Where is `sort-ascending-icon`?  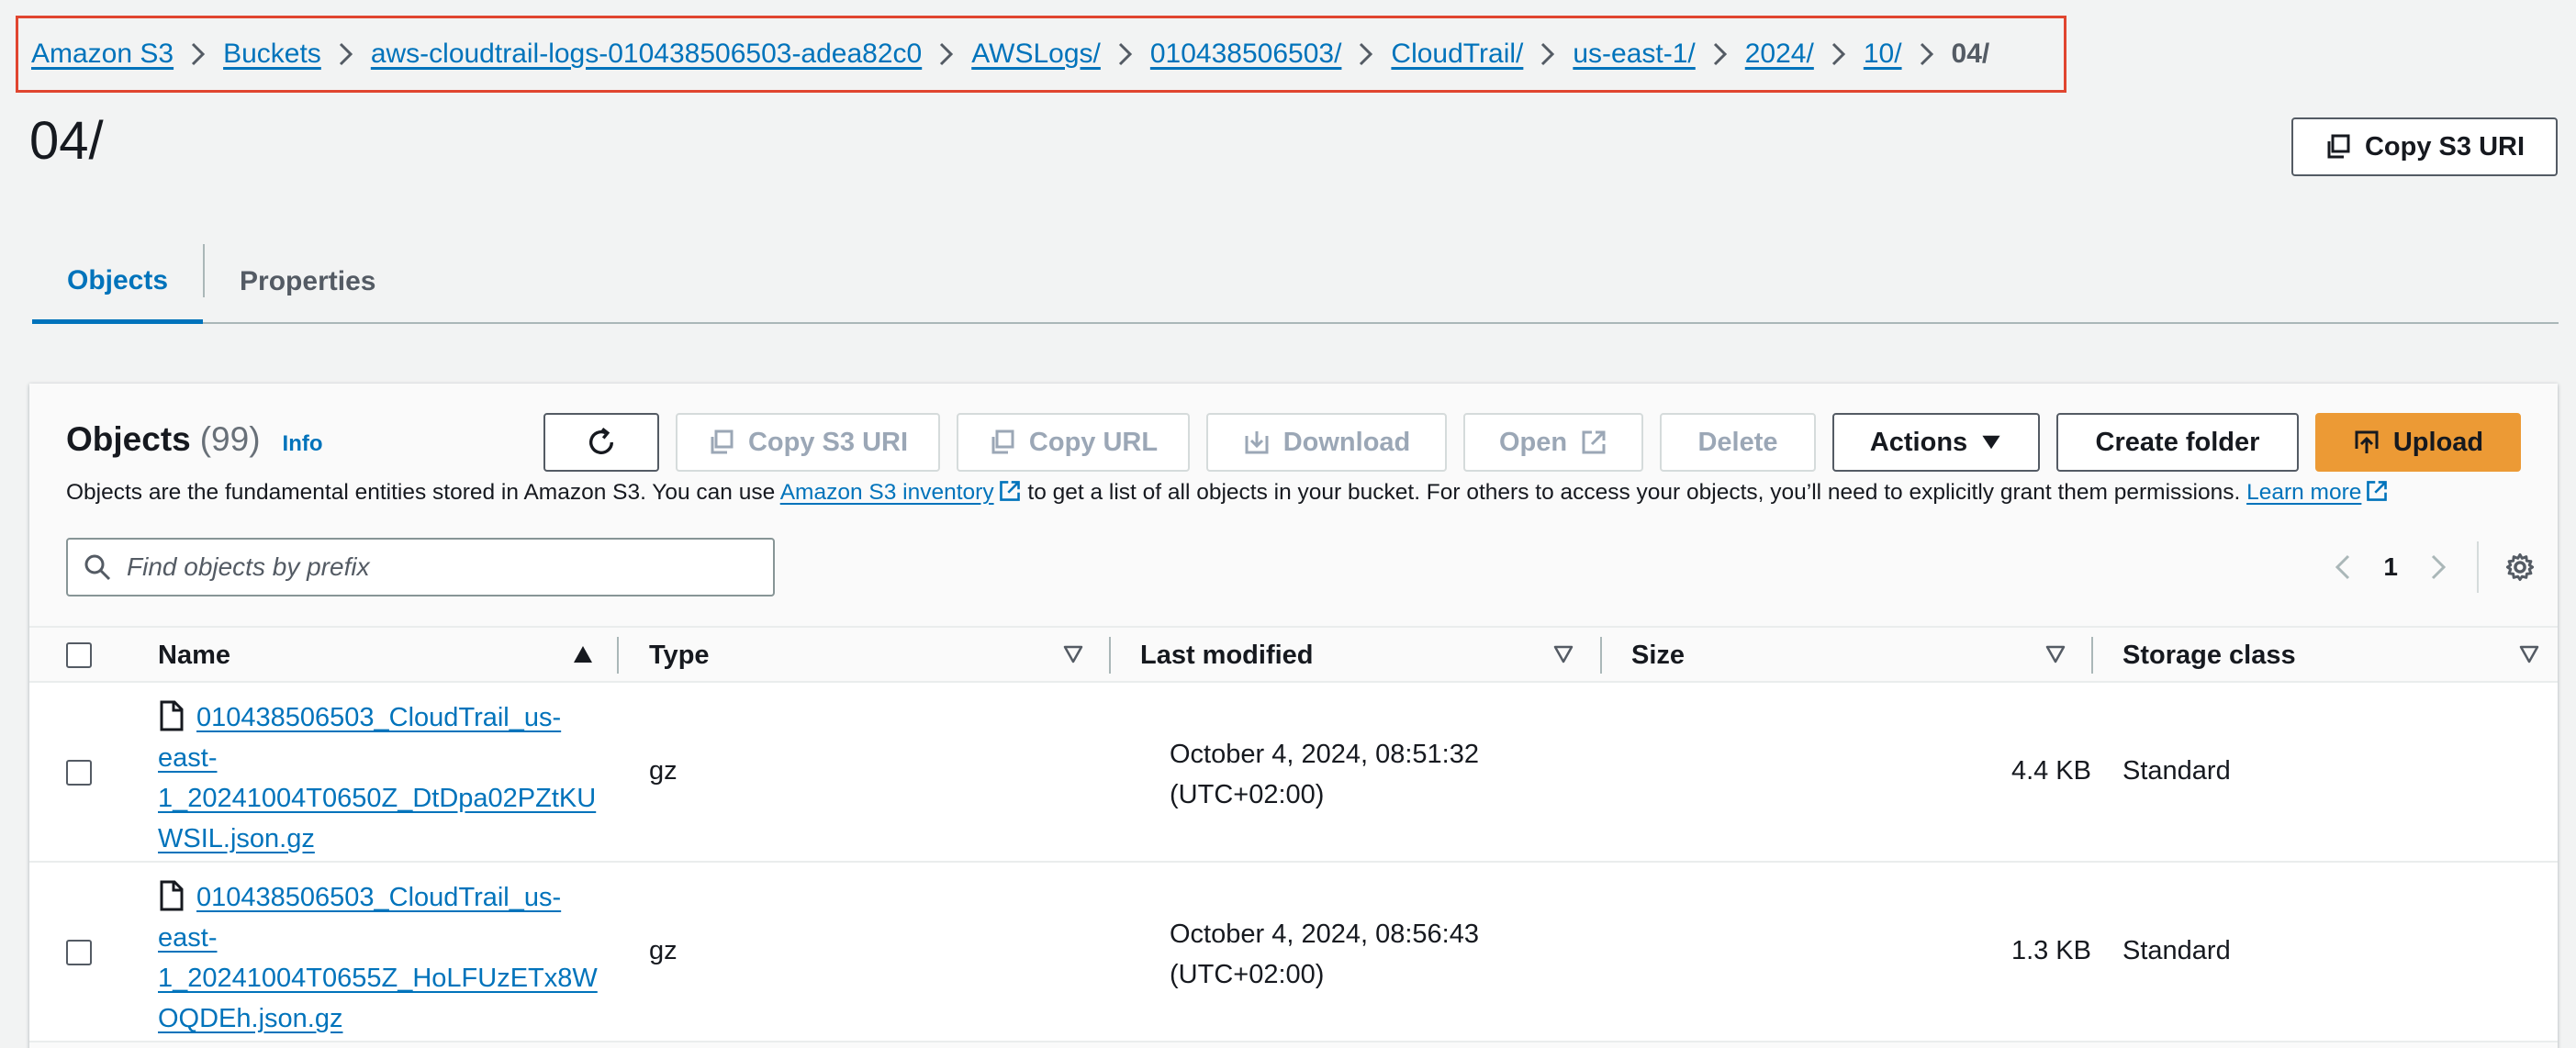 sort-ascending-icon is located at coordinates (583, 654).